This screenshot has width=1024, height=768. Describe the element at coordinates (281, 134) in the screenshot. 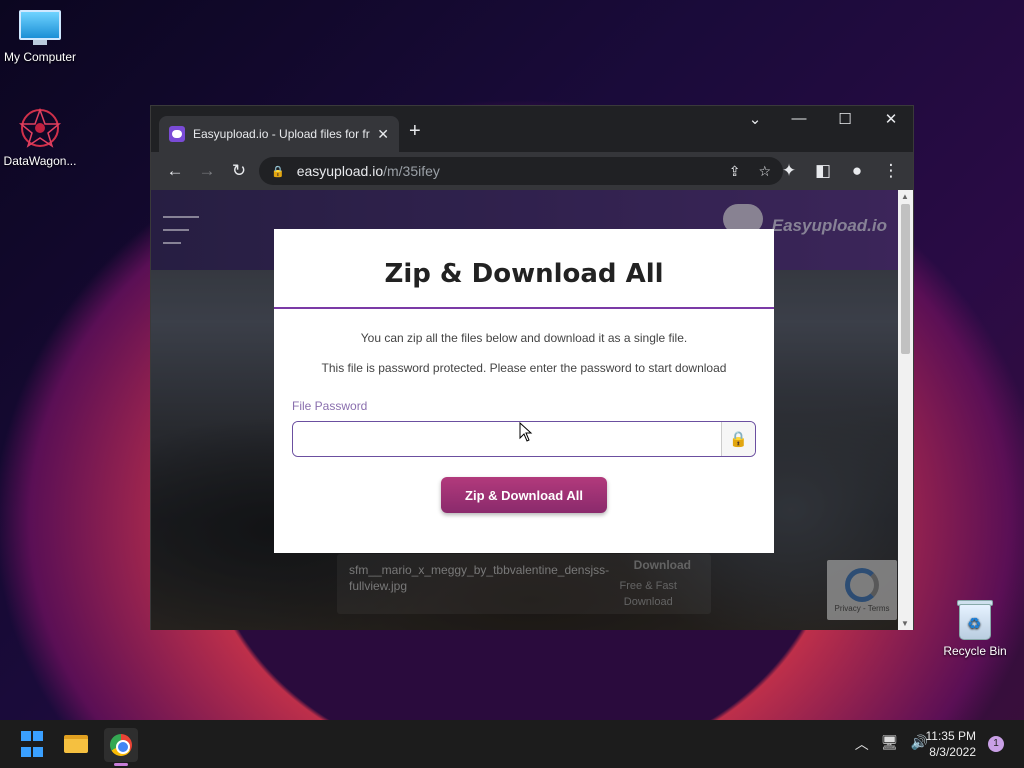

I see `tab-title: Easyupload.io - Upload files for fr` at that location.